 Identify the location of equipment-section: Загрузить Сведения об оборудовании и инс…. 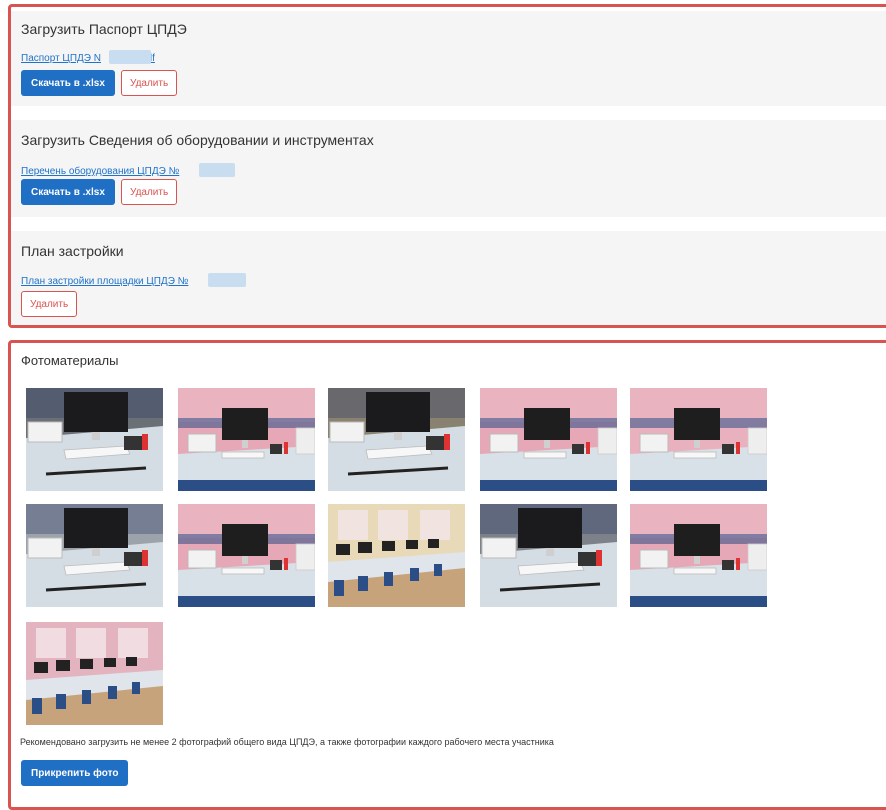
(448, 168).